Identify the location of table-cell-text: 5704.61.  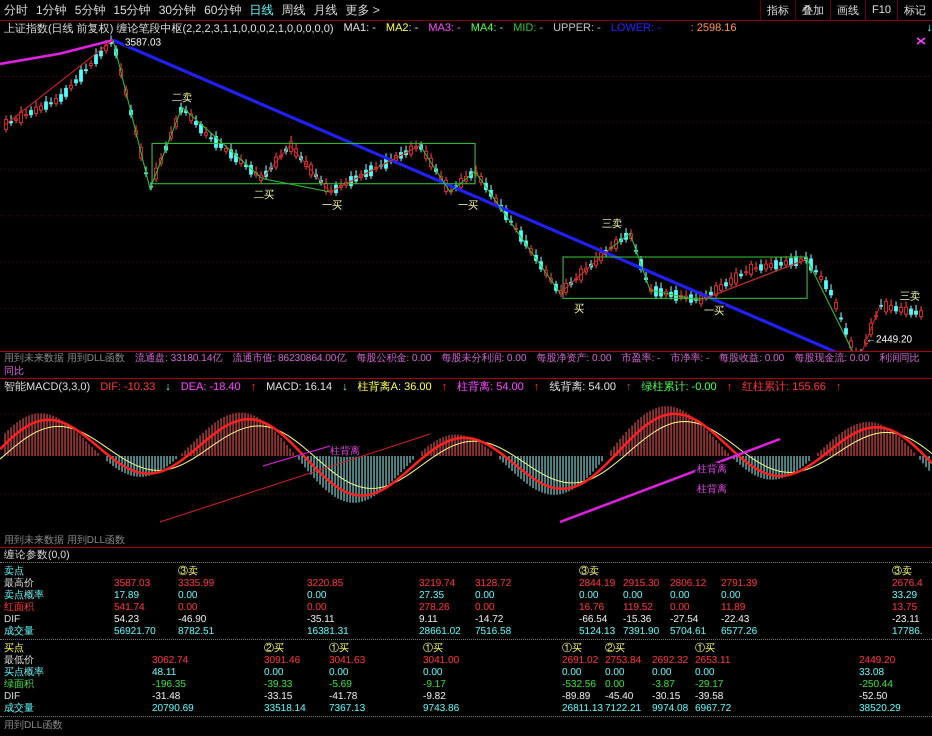
(689, 632).